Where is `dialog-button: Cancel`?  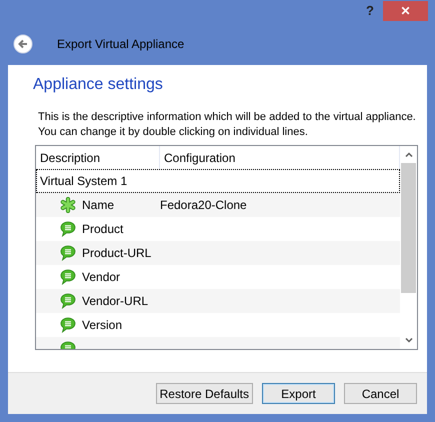 dialog-button: Cancel is located at coordinates (380, 393).